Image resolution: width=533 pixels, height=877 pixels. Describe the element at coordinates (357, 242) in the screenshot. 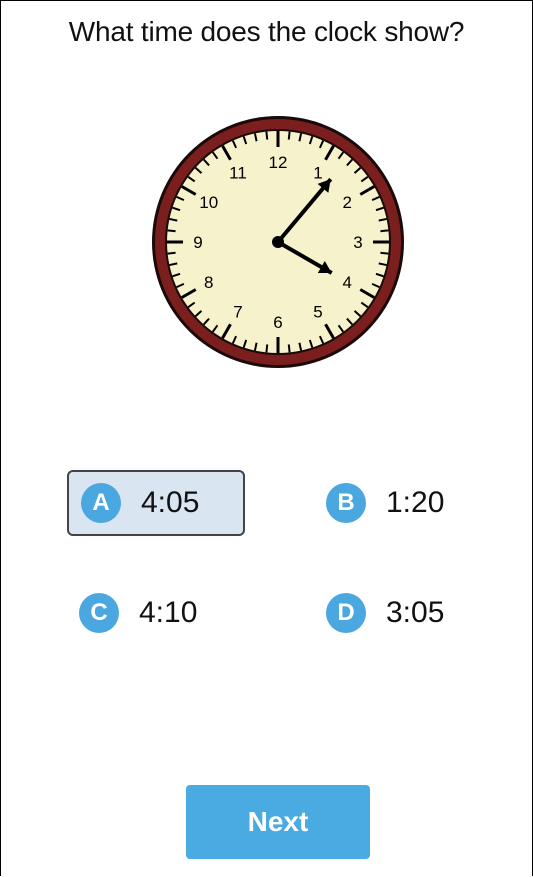

I see `clock-numeral: 3` at that location.